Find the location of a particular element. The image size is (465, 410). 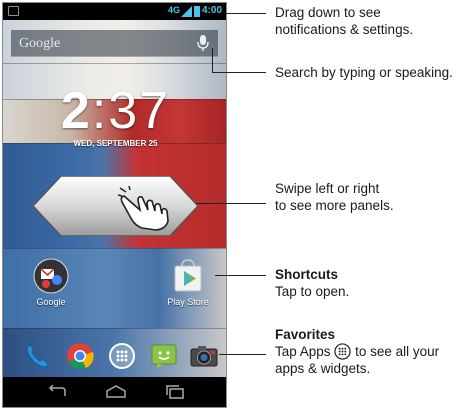

google-search-bar: Google is located at coordinates (114, 43).